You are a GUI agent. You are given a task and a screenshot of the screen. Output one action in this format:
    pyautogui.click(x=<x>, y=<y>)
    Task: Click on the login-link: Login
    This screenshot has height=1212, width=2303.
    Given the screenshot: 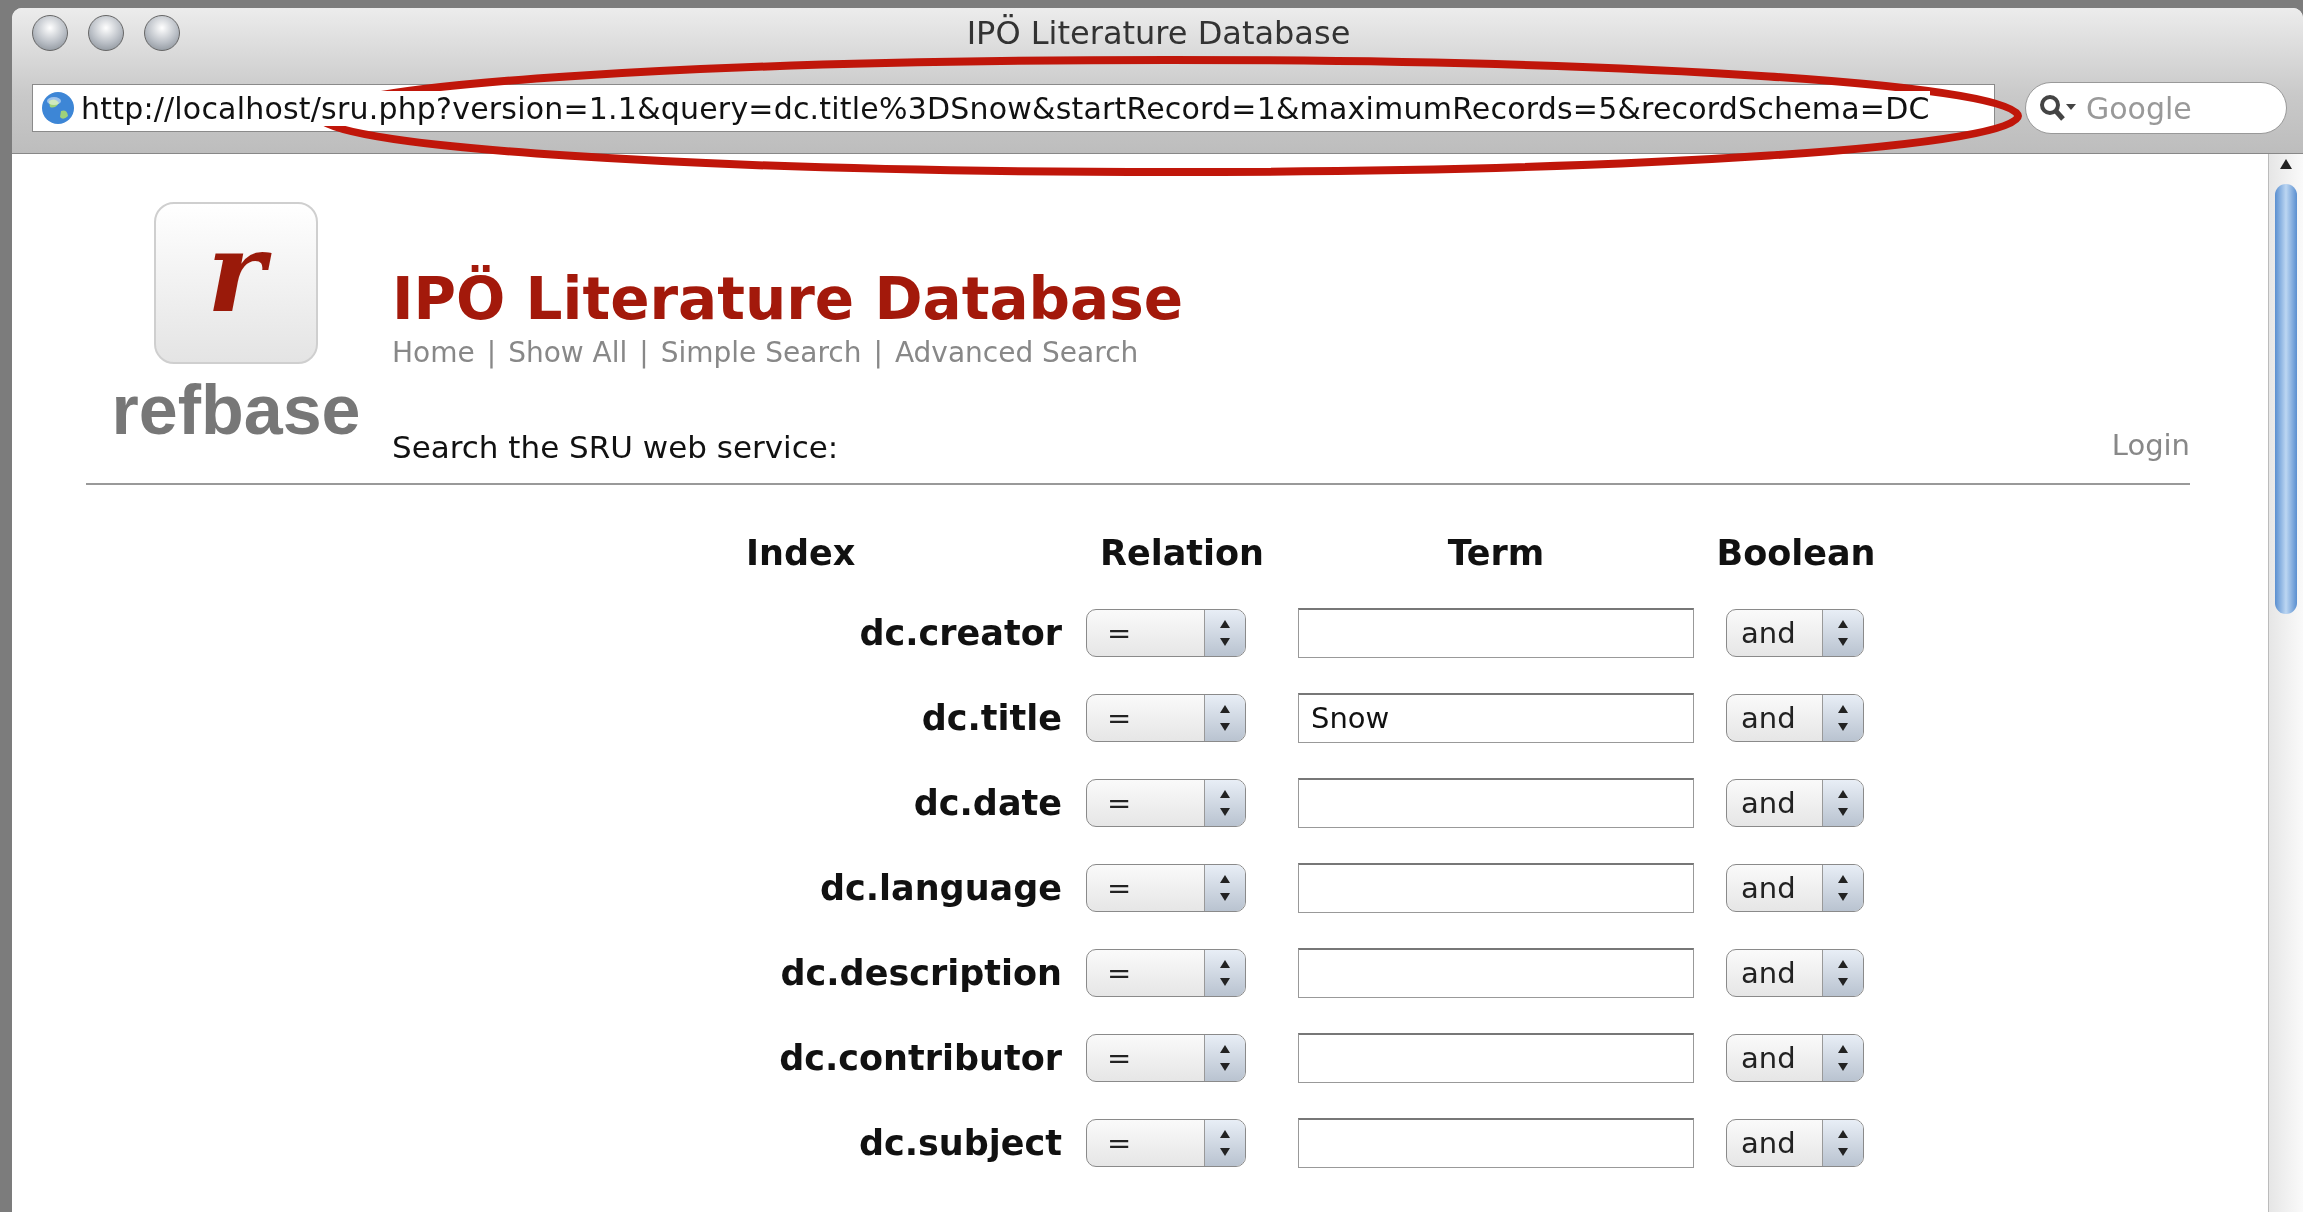 What is the action you would take?
    pyautogui.click(x=2150, y=445)
    